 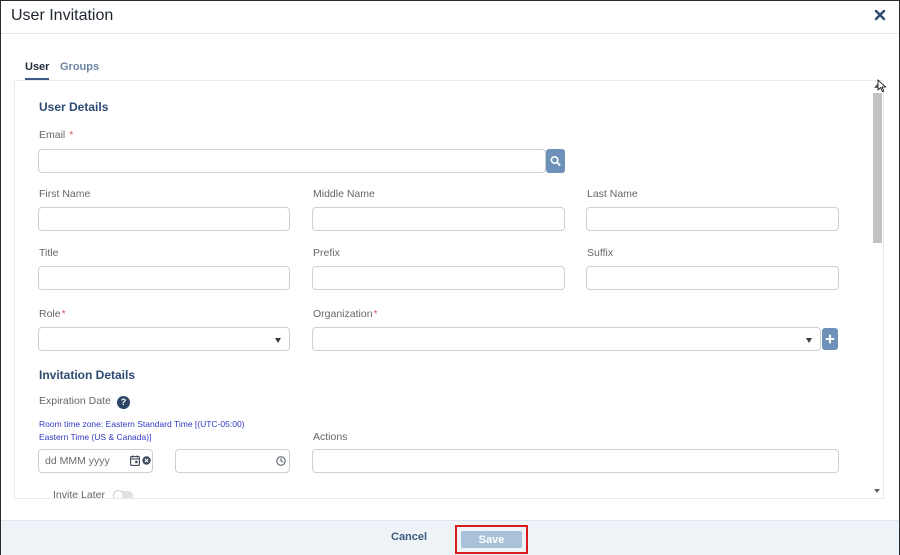 I want to click on first-name-label: First Name, so click(x=65, y=194).